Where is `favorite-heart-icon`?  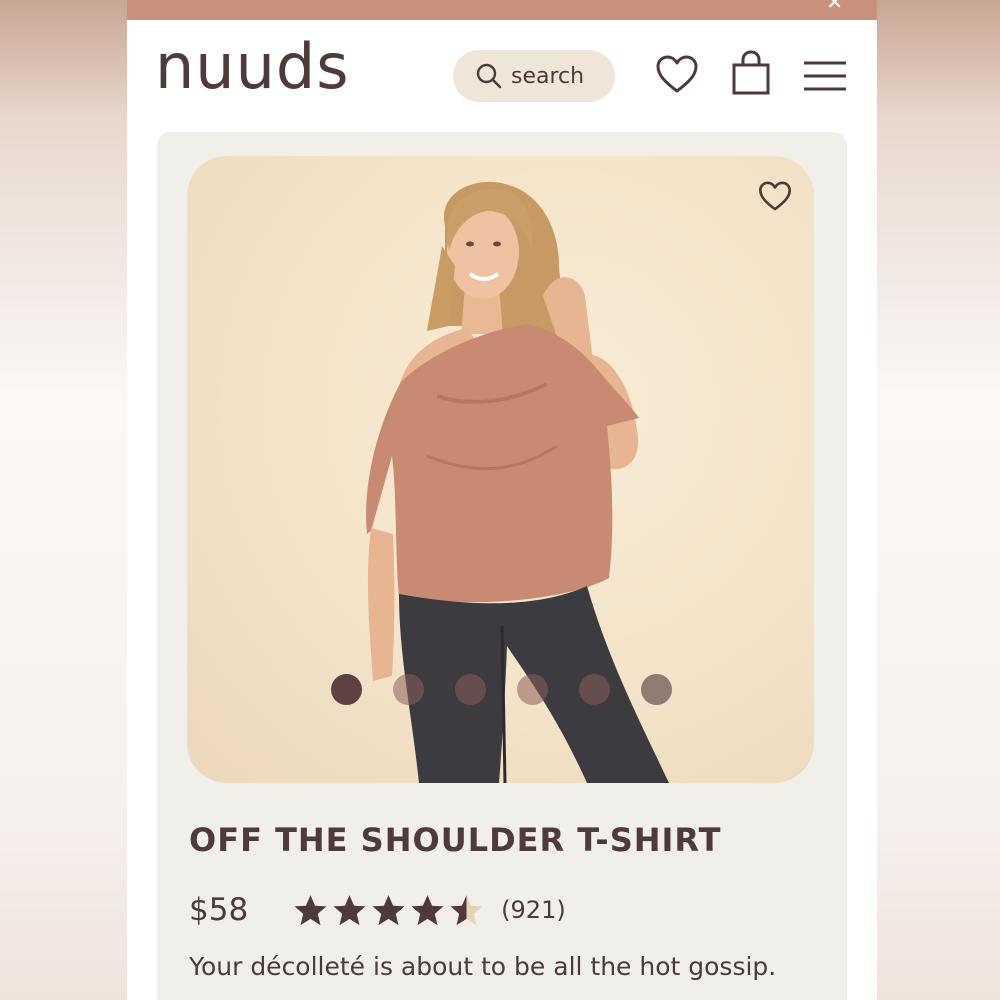 favorite-heart-icon is located at coordinates (775, 196).